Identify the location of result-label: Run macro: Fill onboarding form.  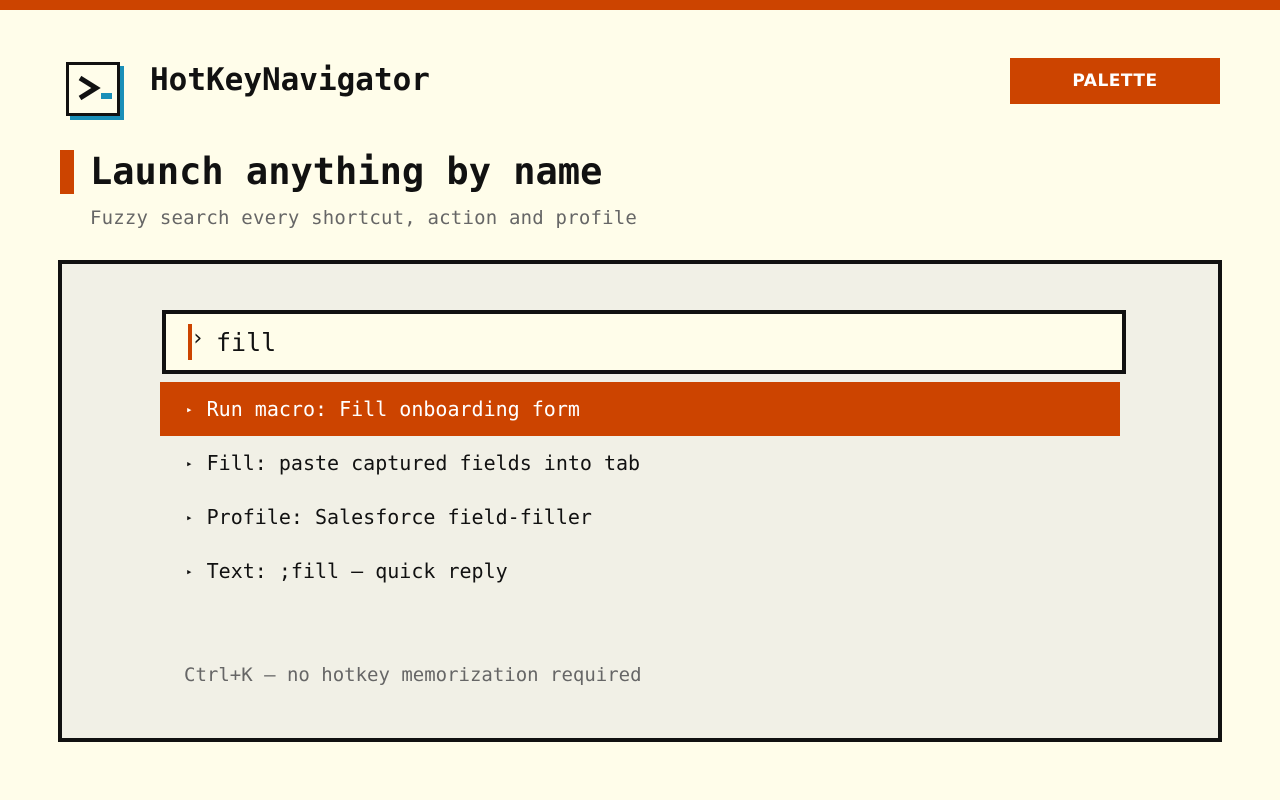
(393, 409).